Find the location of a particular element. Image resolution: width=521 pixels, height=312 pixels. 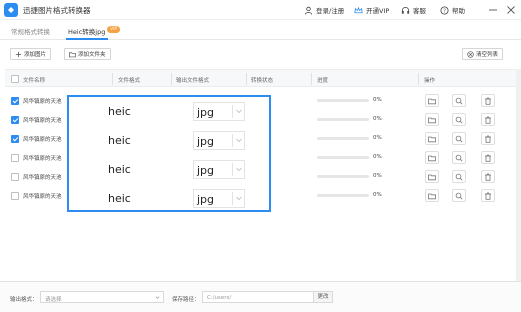

save-path-value: C:/users/ is located at coordinates (219, 298).